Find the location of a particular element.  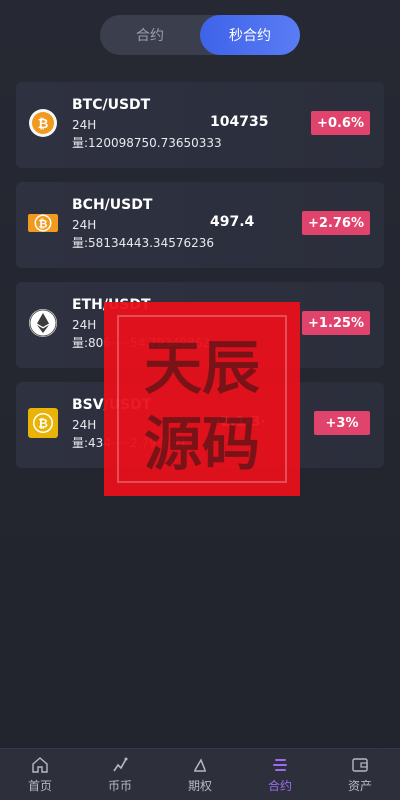

nav-assets: 资产 is located at coordinates (360, 774).